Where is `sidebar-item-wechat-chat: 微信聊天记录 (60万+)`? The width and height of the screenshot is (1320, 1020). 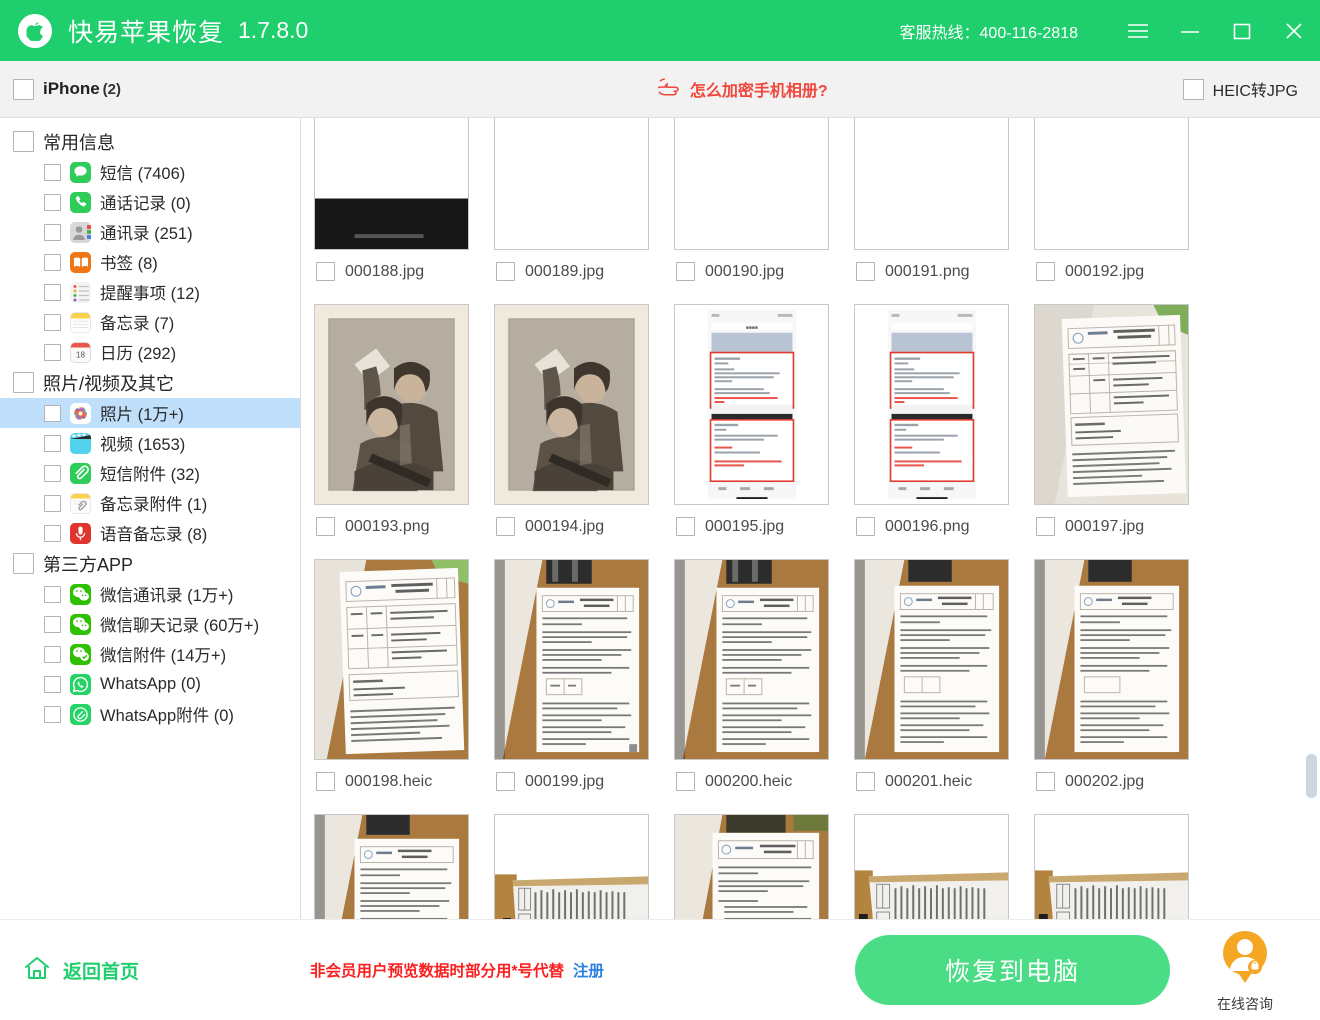
sidebar-item-wechat-chat: 微信聊天记录 (60万+) is located at coordinates (150, 624).